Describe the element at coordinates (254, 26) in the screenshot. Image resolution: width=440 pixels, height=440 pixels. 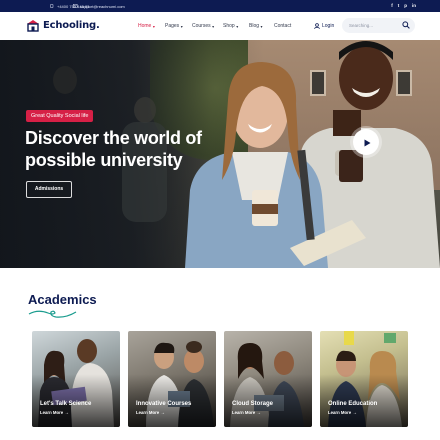
I see `nav-item-label: Blog` at that location.